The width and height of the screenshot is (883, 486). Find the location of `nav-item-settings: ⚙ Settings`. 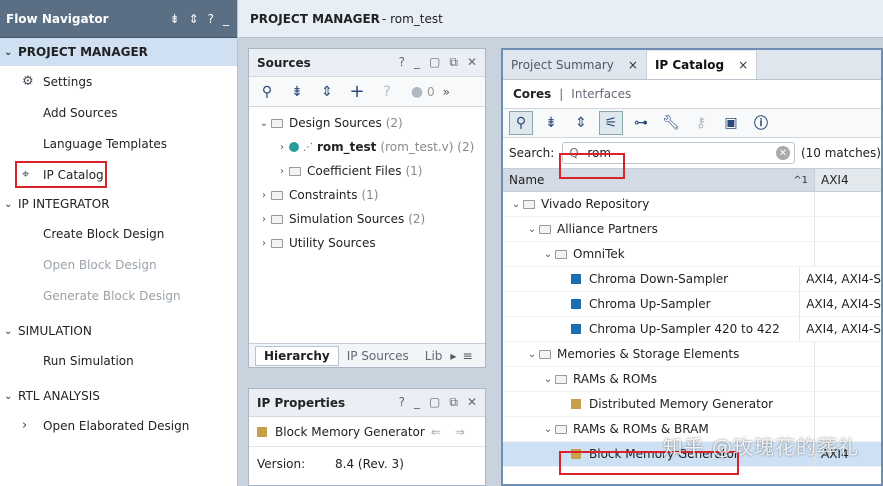

nav-item-settings: ⚙ Settings is located at coordinates (118, 81).